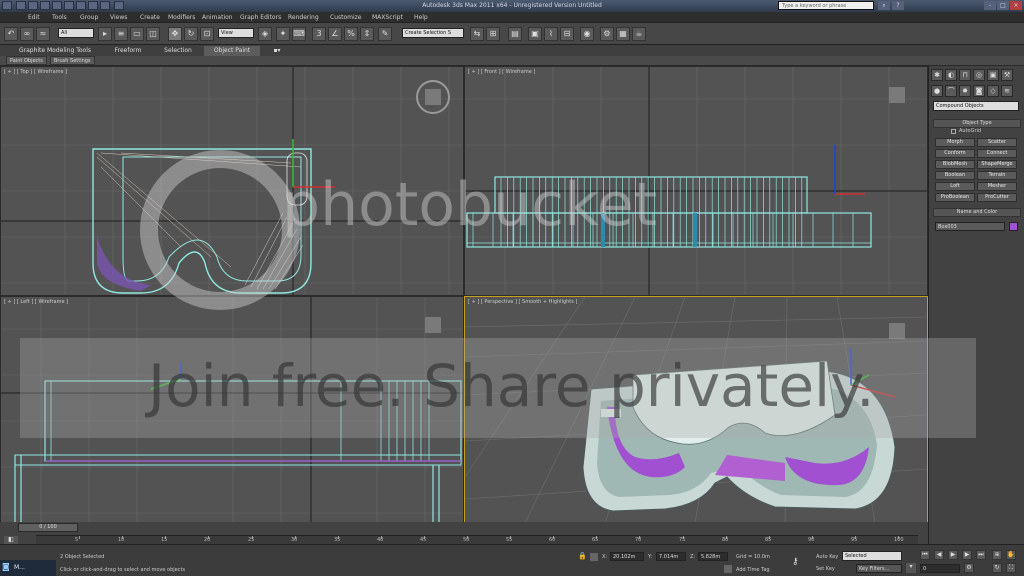 The width and height of the screenshot is (1024, 576). Describe the element at coordinates (623, 34) in the screenshot. I see `rendered-frame-icon: ▦` at that location.